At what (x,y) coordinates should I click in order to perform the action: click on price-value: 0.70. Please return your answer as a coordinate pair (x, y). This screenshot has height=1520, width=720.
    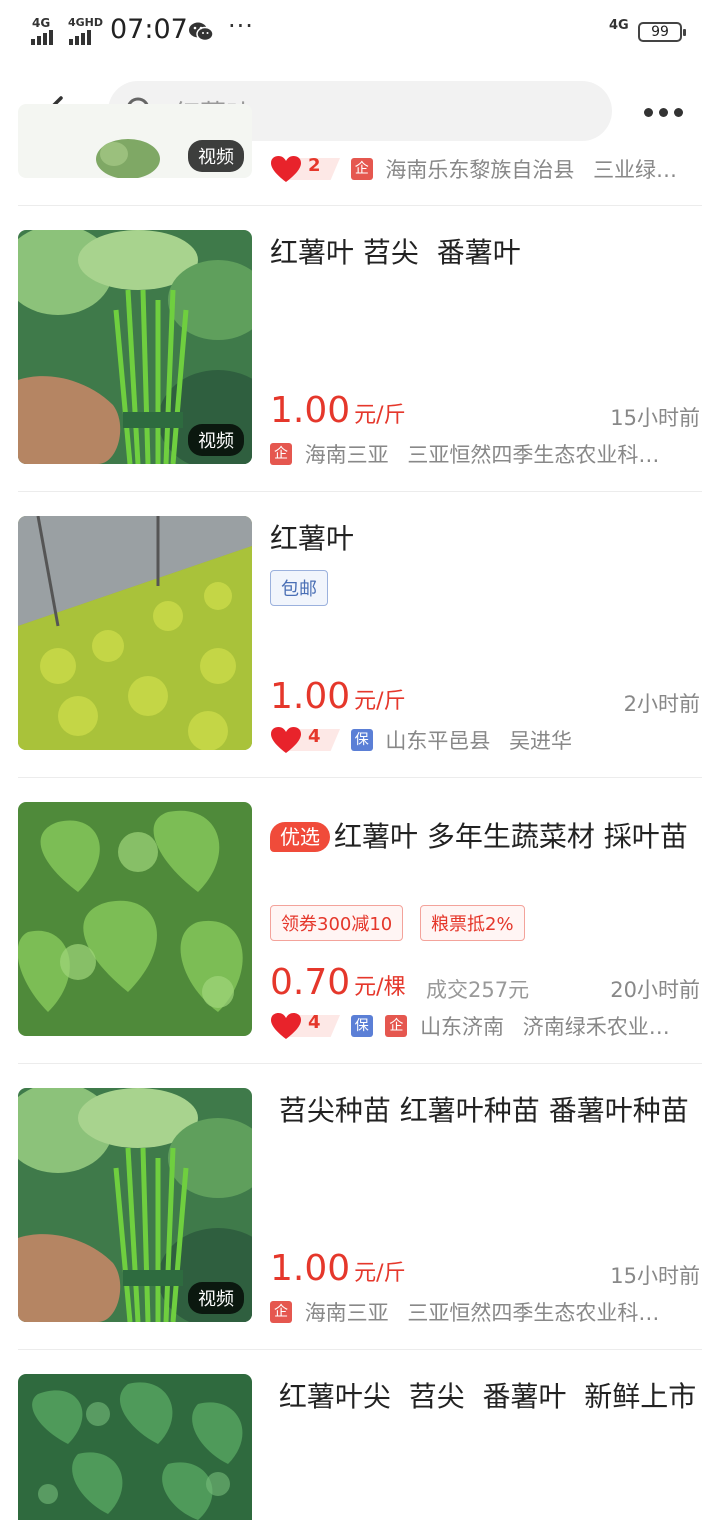
    Looking at the image, I should click on (310, 982).